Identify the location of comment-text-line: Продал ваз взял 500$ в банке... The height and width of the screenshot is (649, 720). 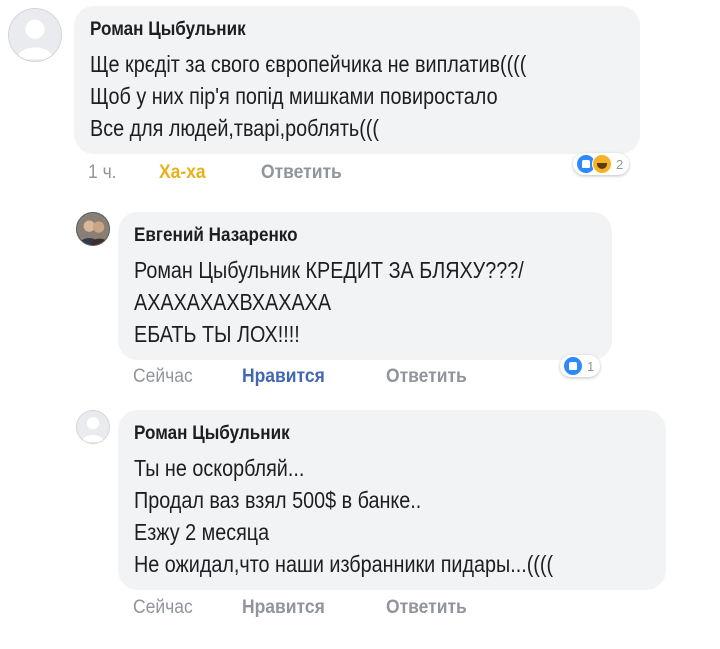
(278, 500).